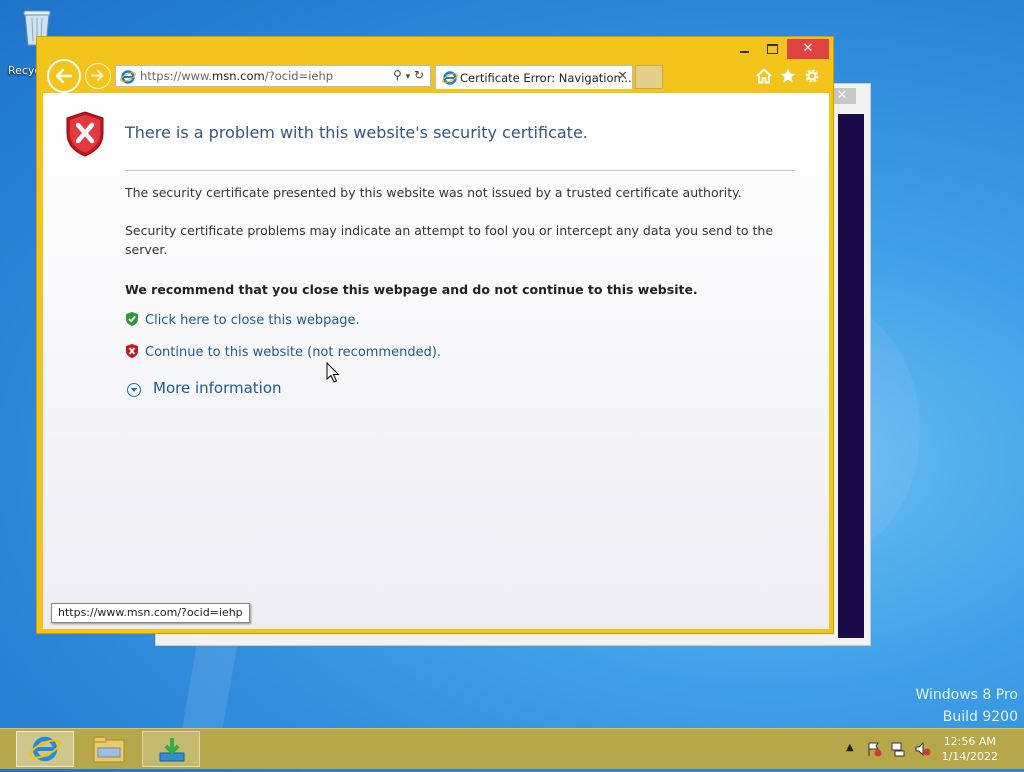 The width and height of the screenshot is (1024, 772). I want to click on home-icon, so click(764, 76).